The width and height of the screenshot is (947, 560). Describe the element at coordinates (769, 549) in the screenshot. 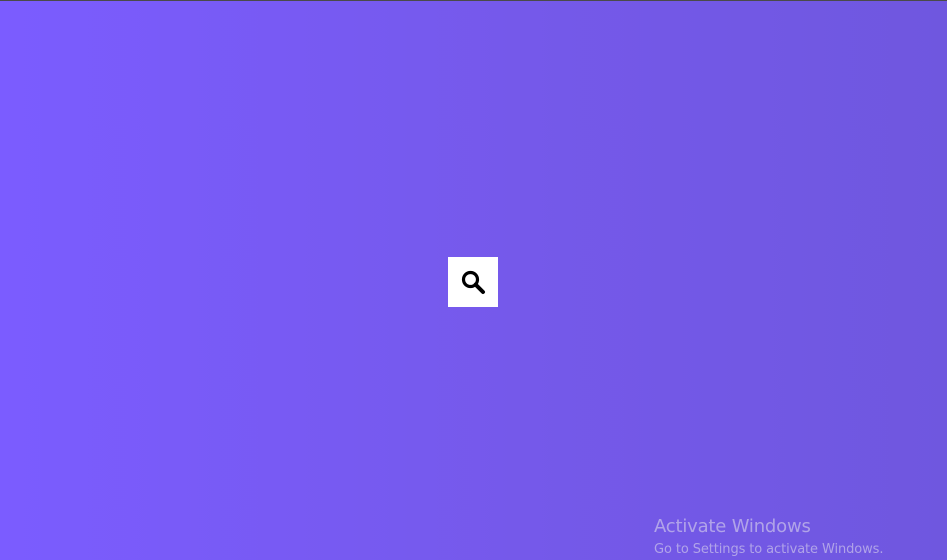

I see `watermark-subtitle: Go to Settings to activate Windows.` at that location.